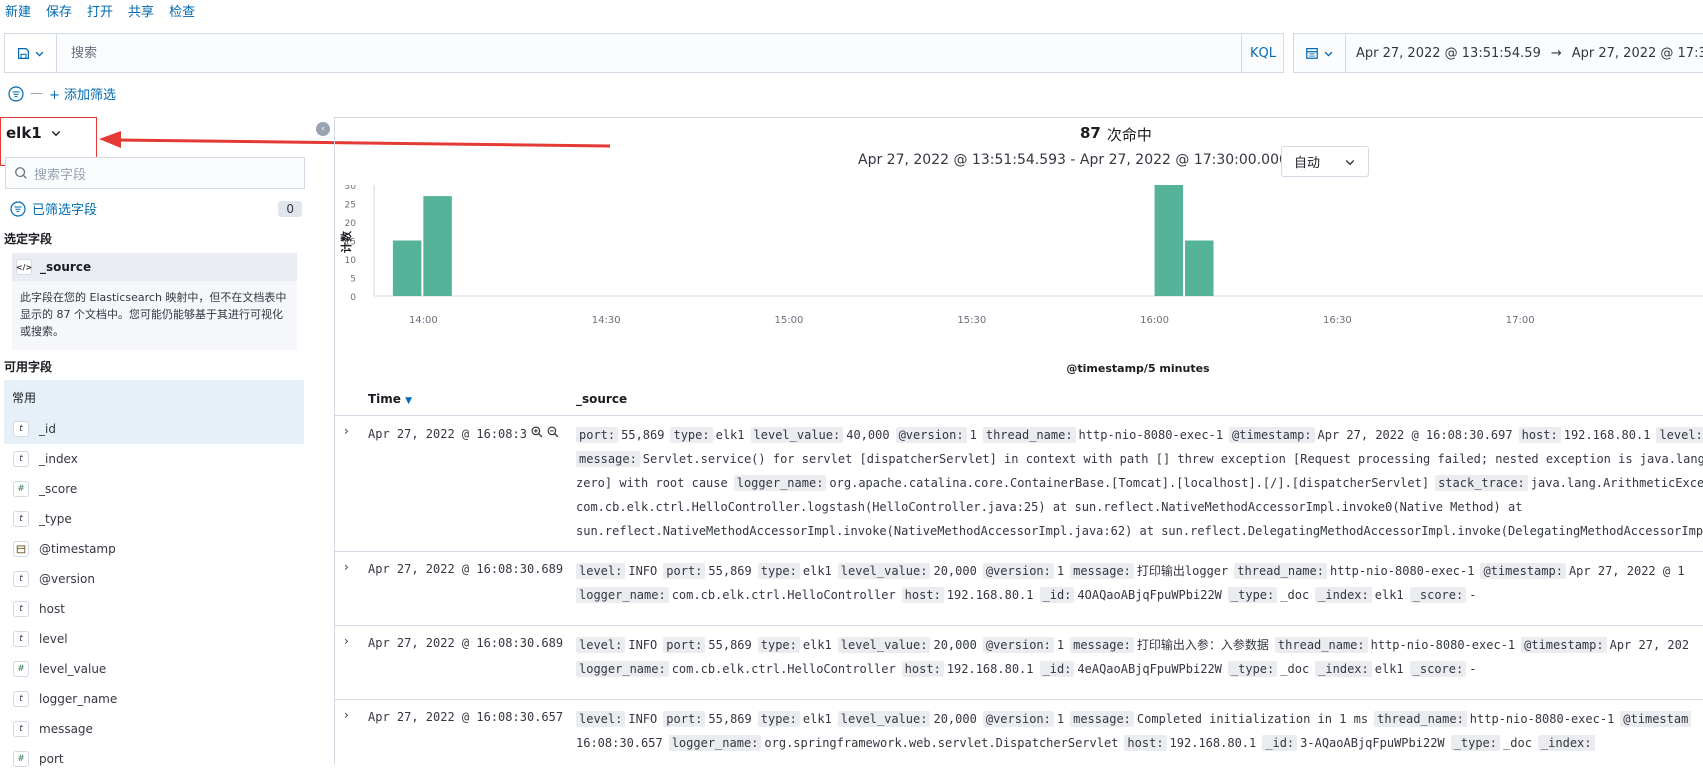  I want to click on add-filter-button: + 添加筛选, so click(82, 93).